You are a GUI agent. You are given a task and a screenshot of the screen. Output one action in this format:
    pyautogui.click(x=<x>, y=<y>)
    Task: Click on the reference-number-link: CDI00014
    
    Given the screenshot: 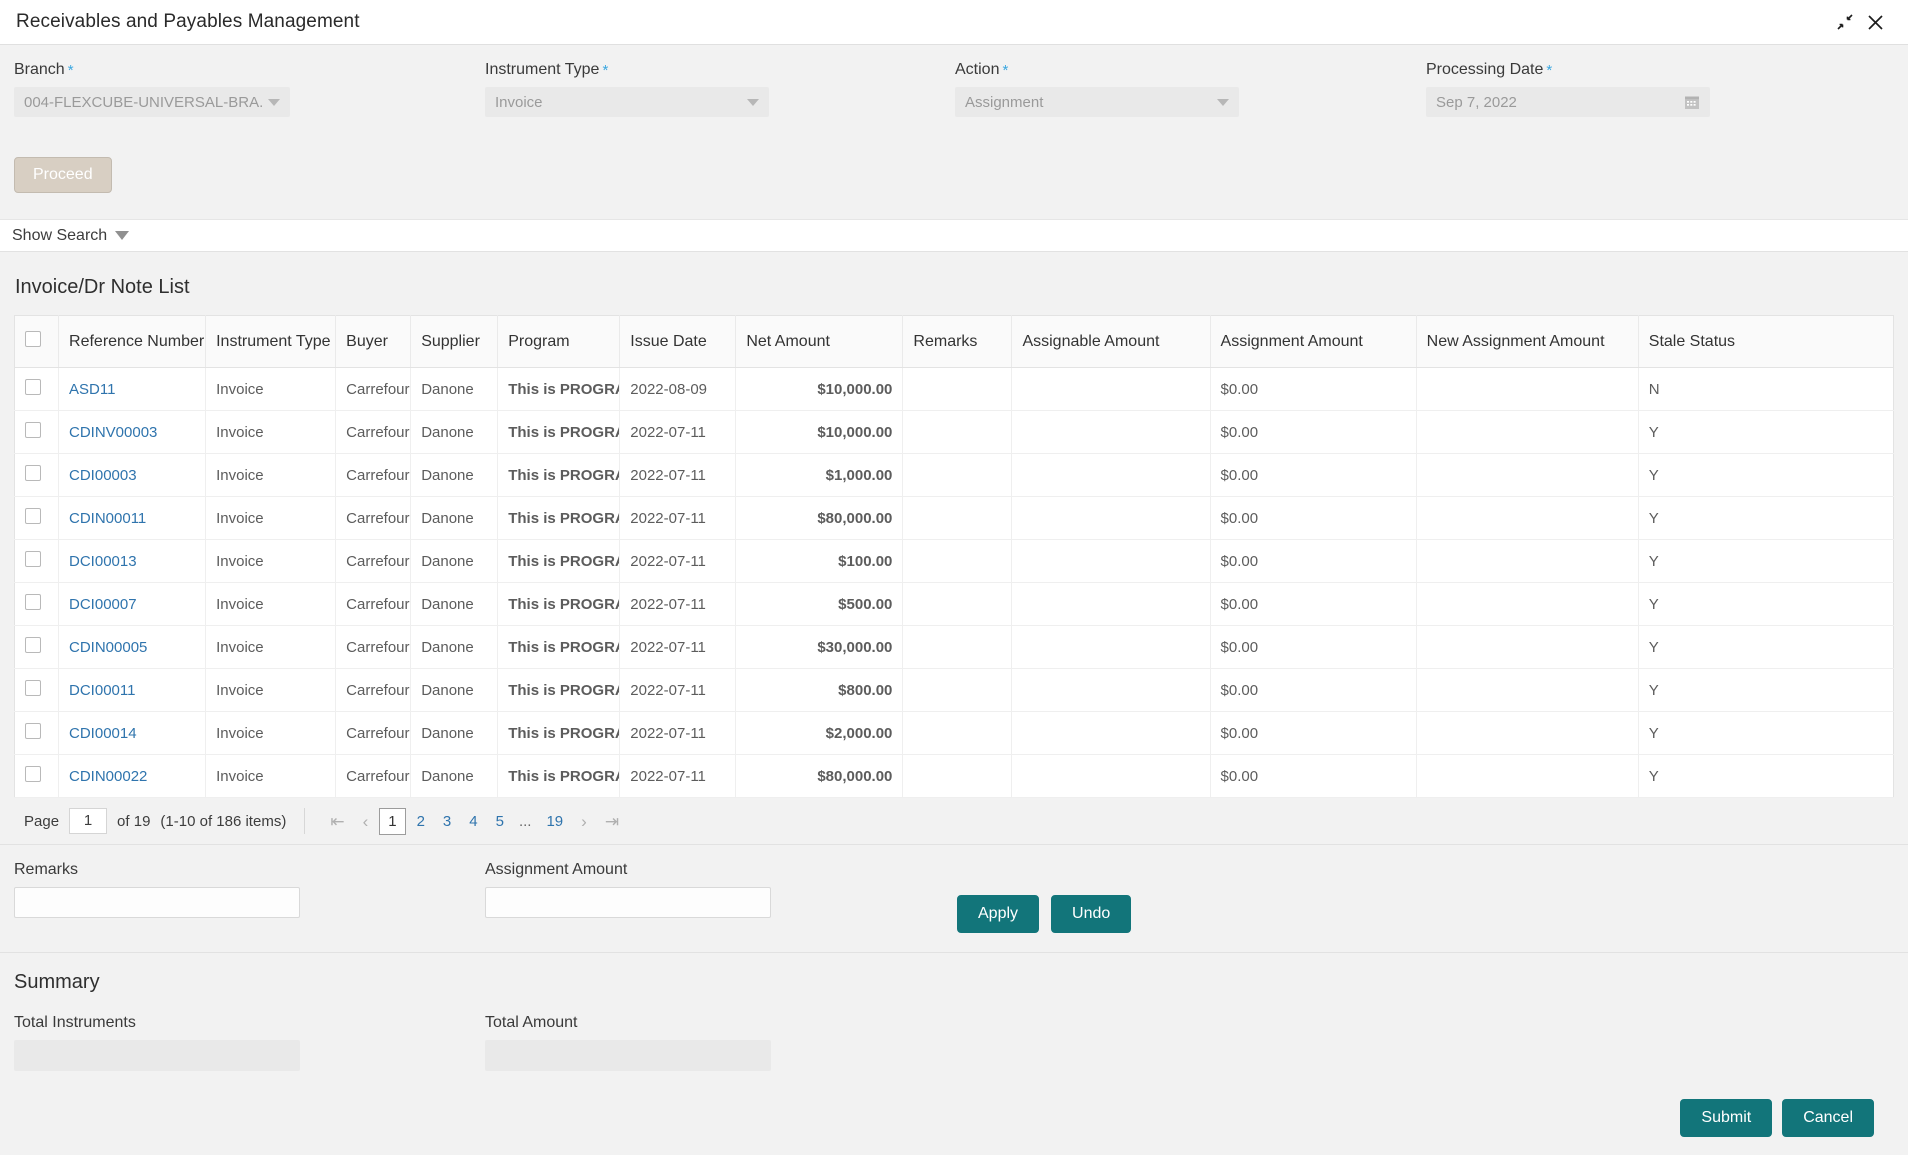 What is the action you would take?
    pyautogui.click(x=103, y=733)
    